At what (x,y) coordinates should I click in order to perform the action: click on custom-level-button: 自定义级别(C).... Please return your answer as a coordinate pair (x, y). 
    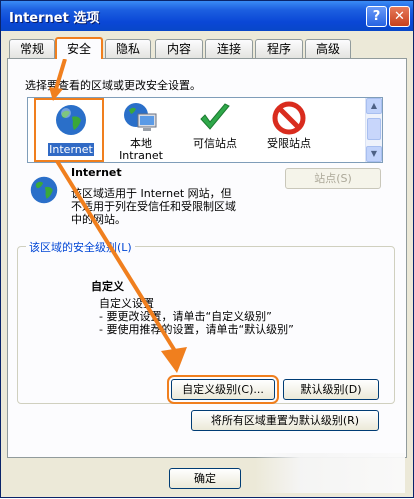
    Looking at the image, I should click on (223, 389).